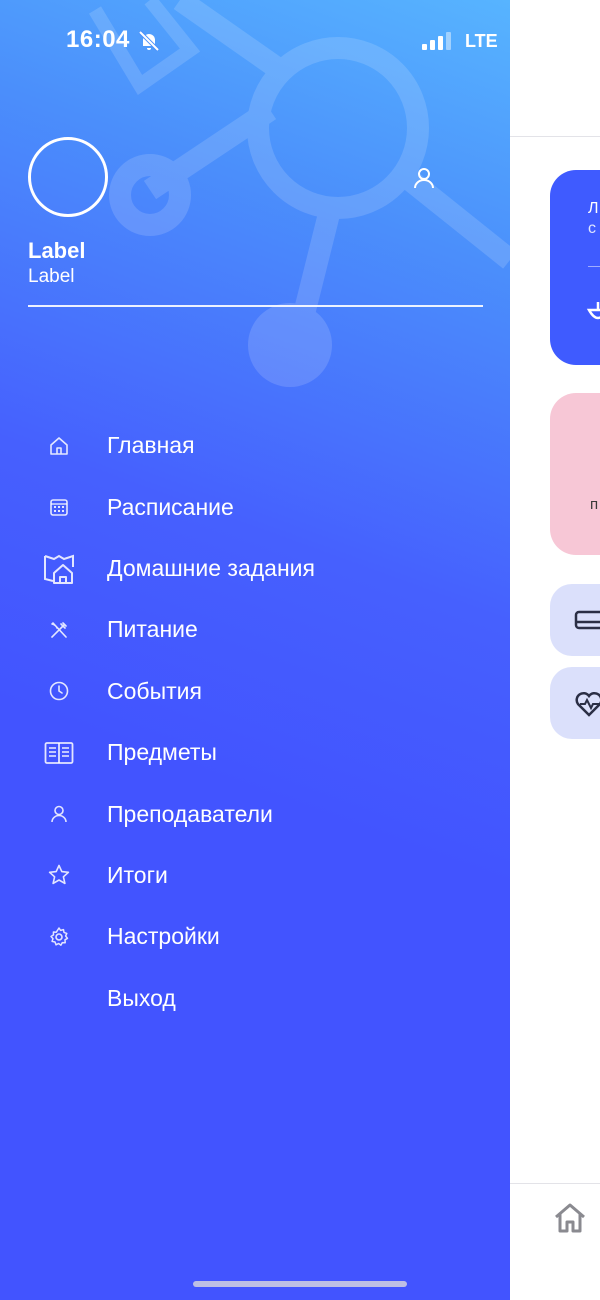  I want to click on menu-item-label: Выход, so click(141, 997).